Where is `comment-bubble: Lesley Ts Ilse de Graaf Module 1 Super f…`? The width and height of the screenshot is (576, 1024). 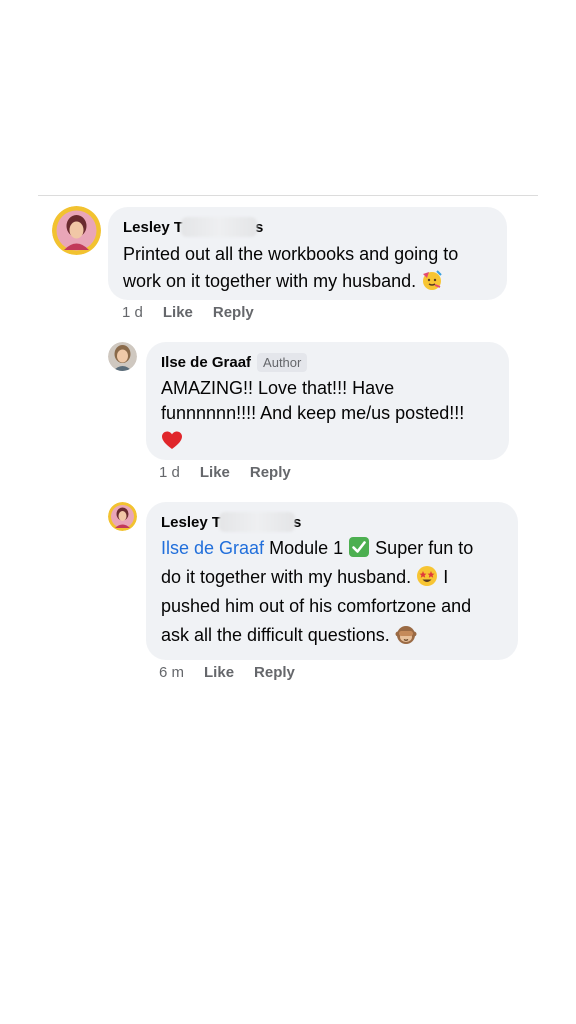
comment-bubble: Lesley Ts Ilse de Graaf Module 1 Super f… is located at coordinates (332, 581).